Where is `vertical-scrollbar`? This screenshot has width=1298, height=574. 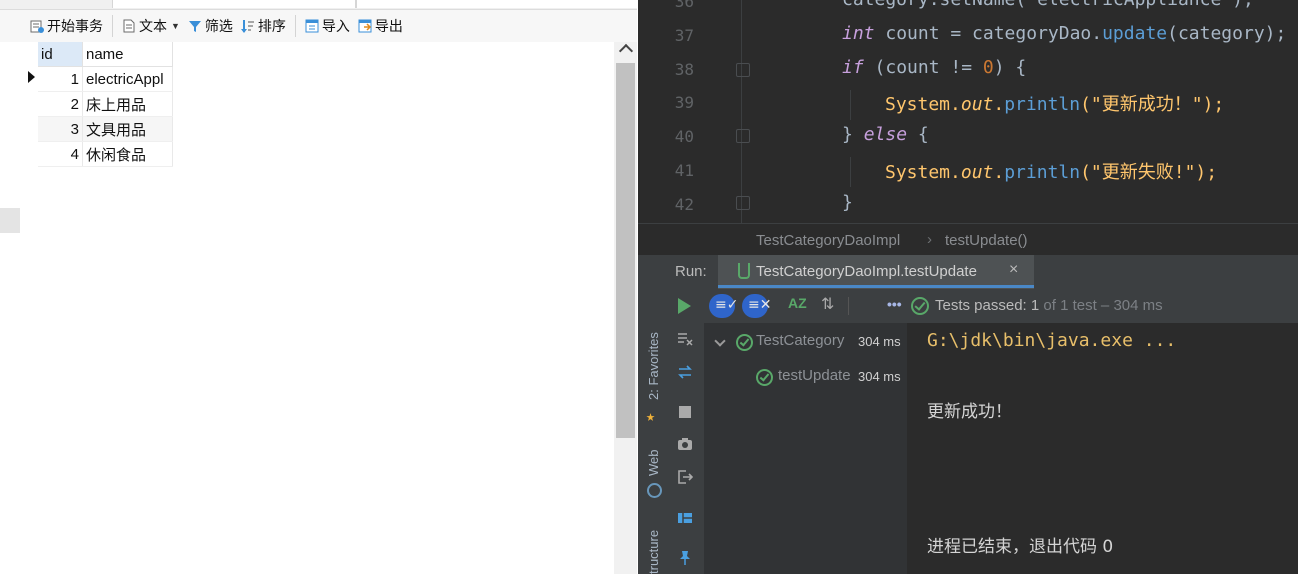
vertical-scrollbar is located at coordinates (625, 308).